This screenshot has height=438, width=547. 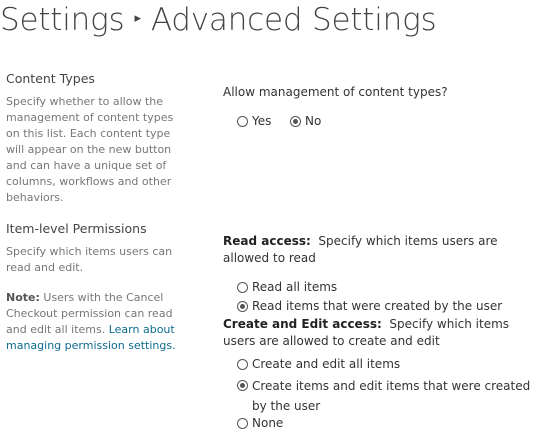 What do you see at coordinates (268, 423) in the screenshot?
I see `radio-label: None` at bounding box center [268, 423].